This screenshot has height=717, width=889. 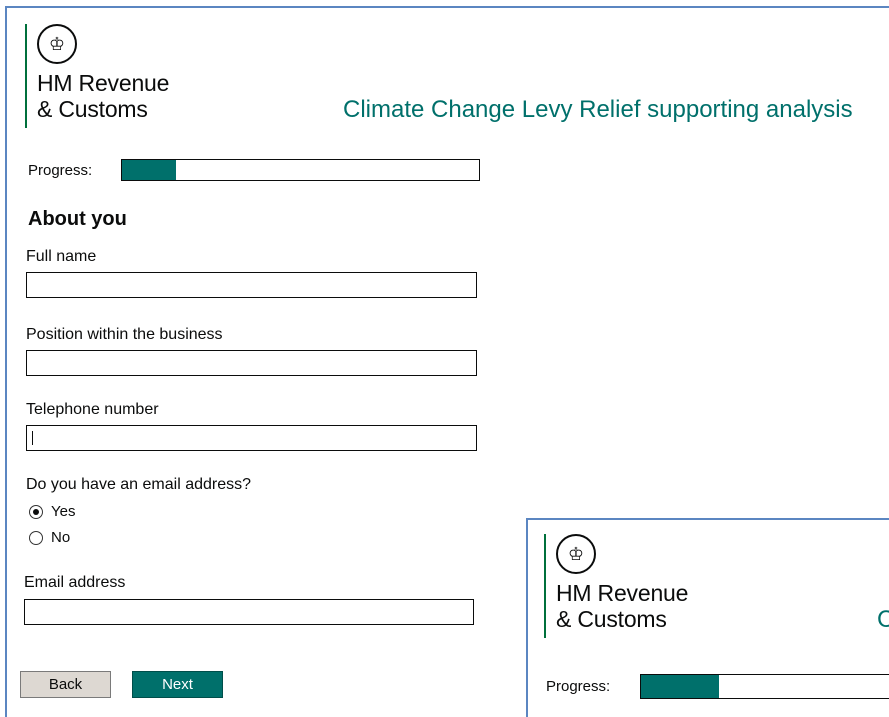 I want to click on radio-yes, so click(x=36, y=511).